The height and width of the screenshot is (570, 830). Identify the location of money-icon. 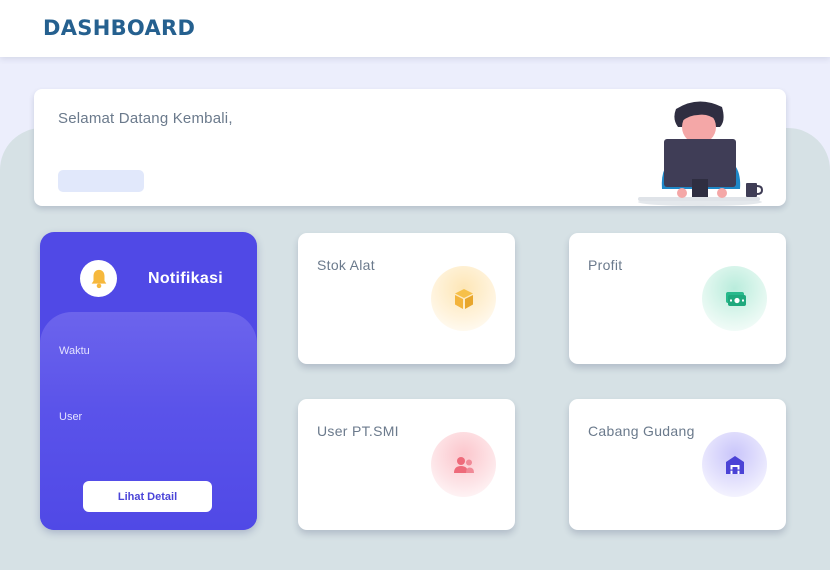
(735, 298).